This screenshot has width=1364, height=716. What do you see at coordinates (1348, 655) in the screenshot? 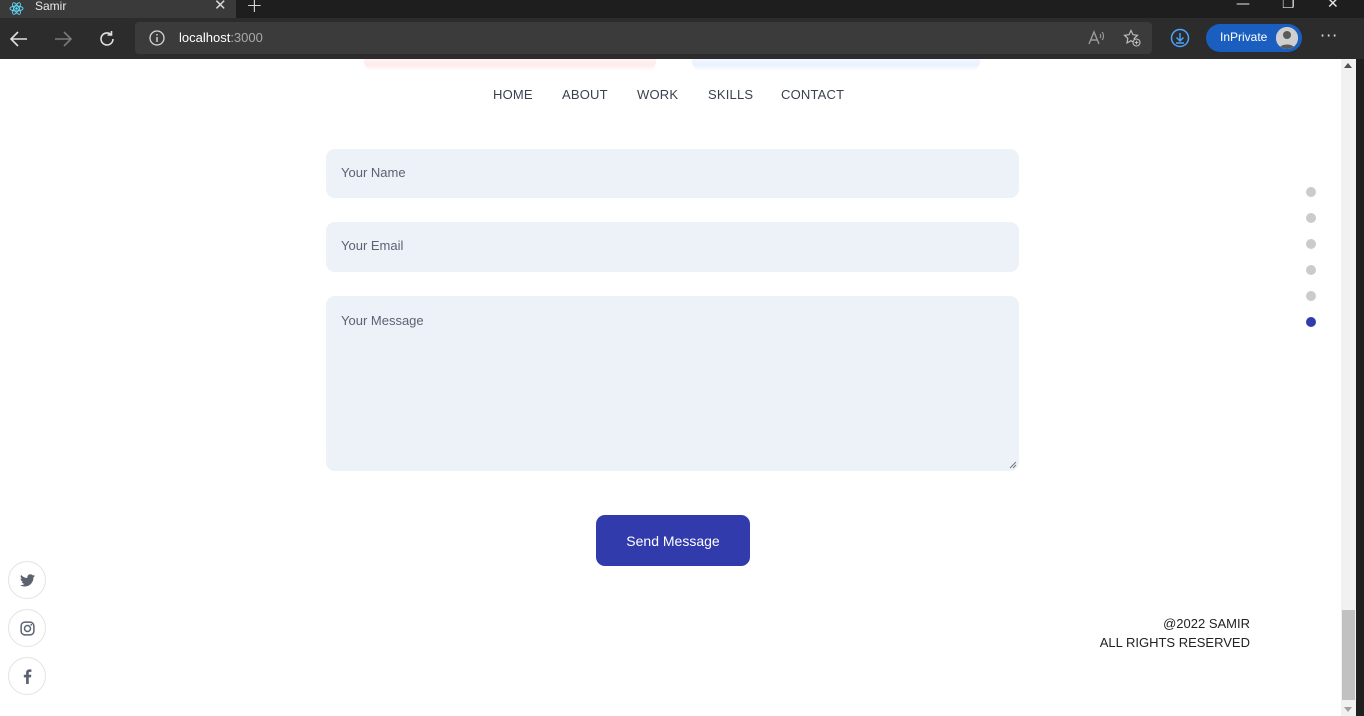
I see `scroll-thumb` at bounding box center [1348, 655].